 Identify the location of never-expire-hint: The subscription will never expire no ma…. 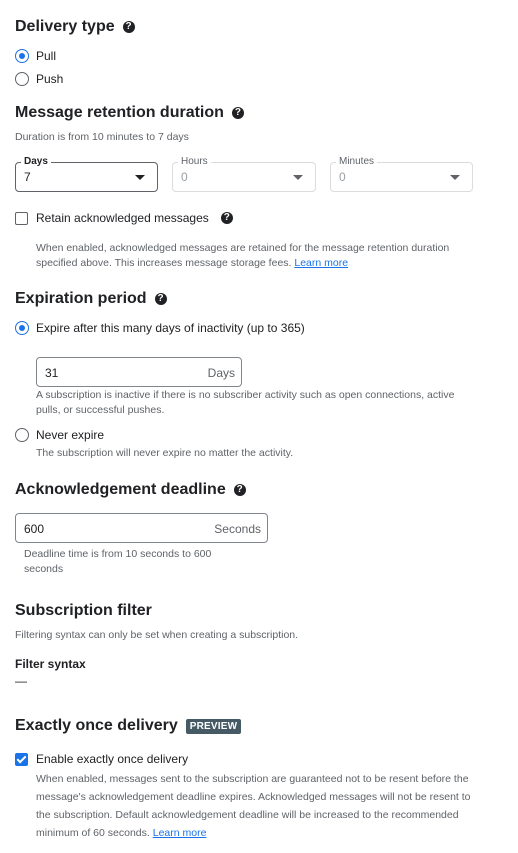
(165, 453).